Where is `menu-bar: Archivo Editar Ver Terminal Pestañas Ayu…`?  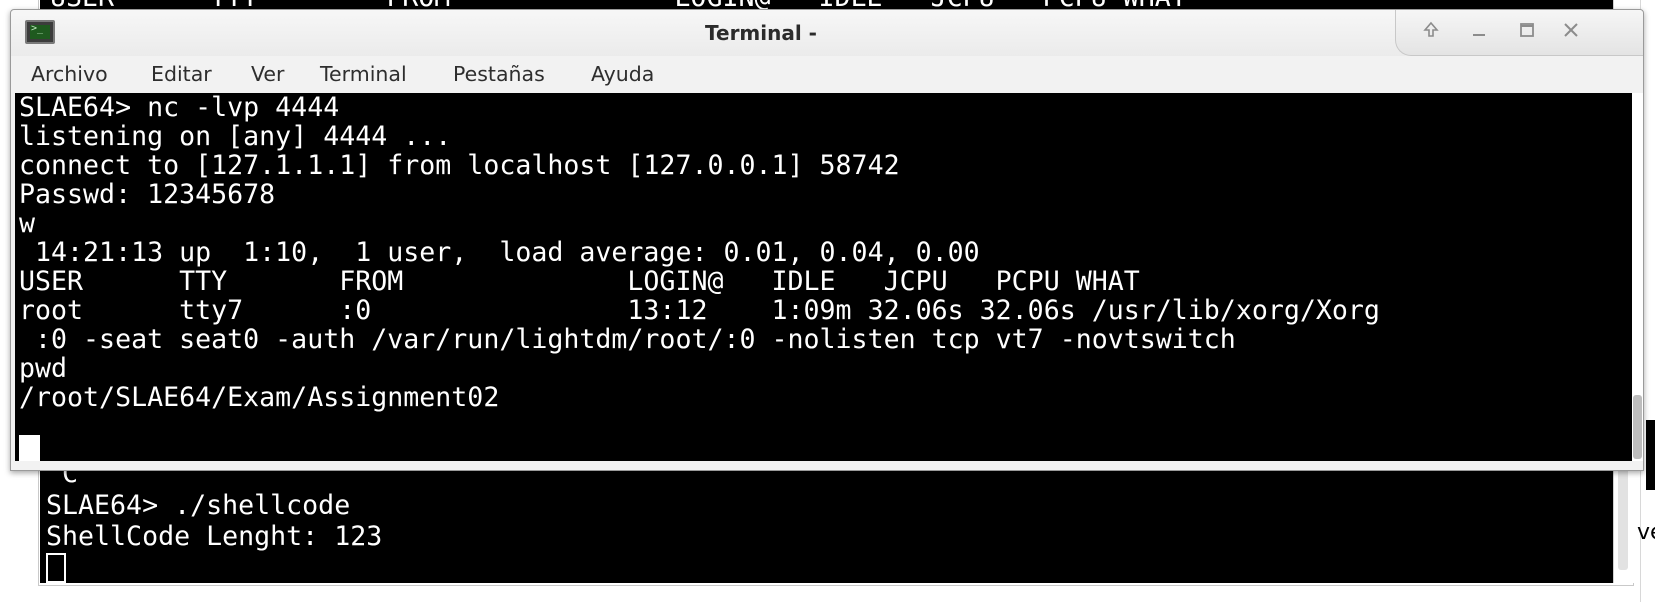
menu-bar: Archivo Editar Ver Terminal Pestañas Ayu… is located at coordinates (827, 74).